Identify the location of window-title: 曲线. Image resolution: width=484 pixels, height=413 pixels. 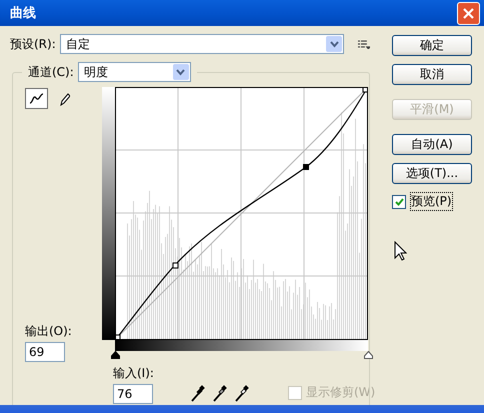
(23, 13).